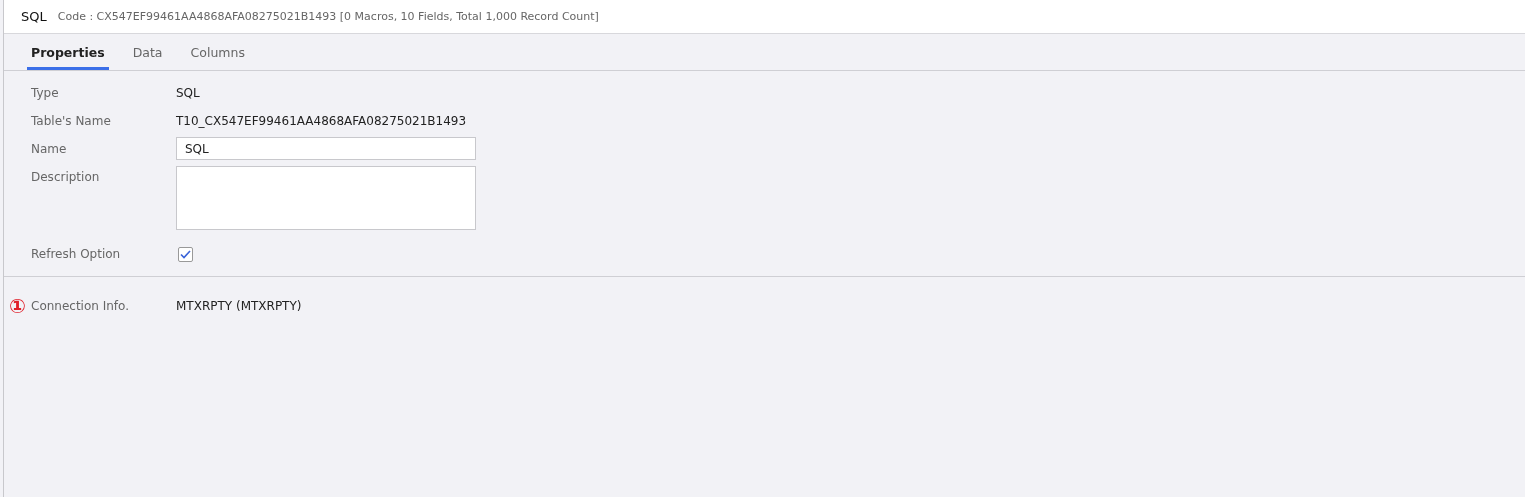  I want to click on field-label: Name, so click(49, 149).